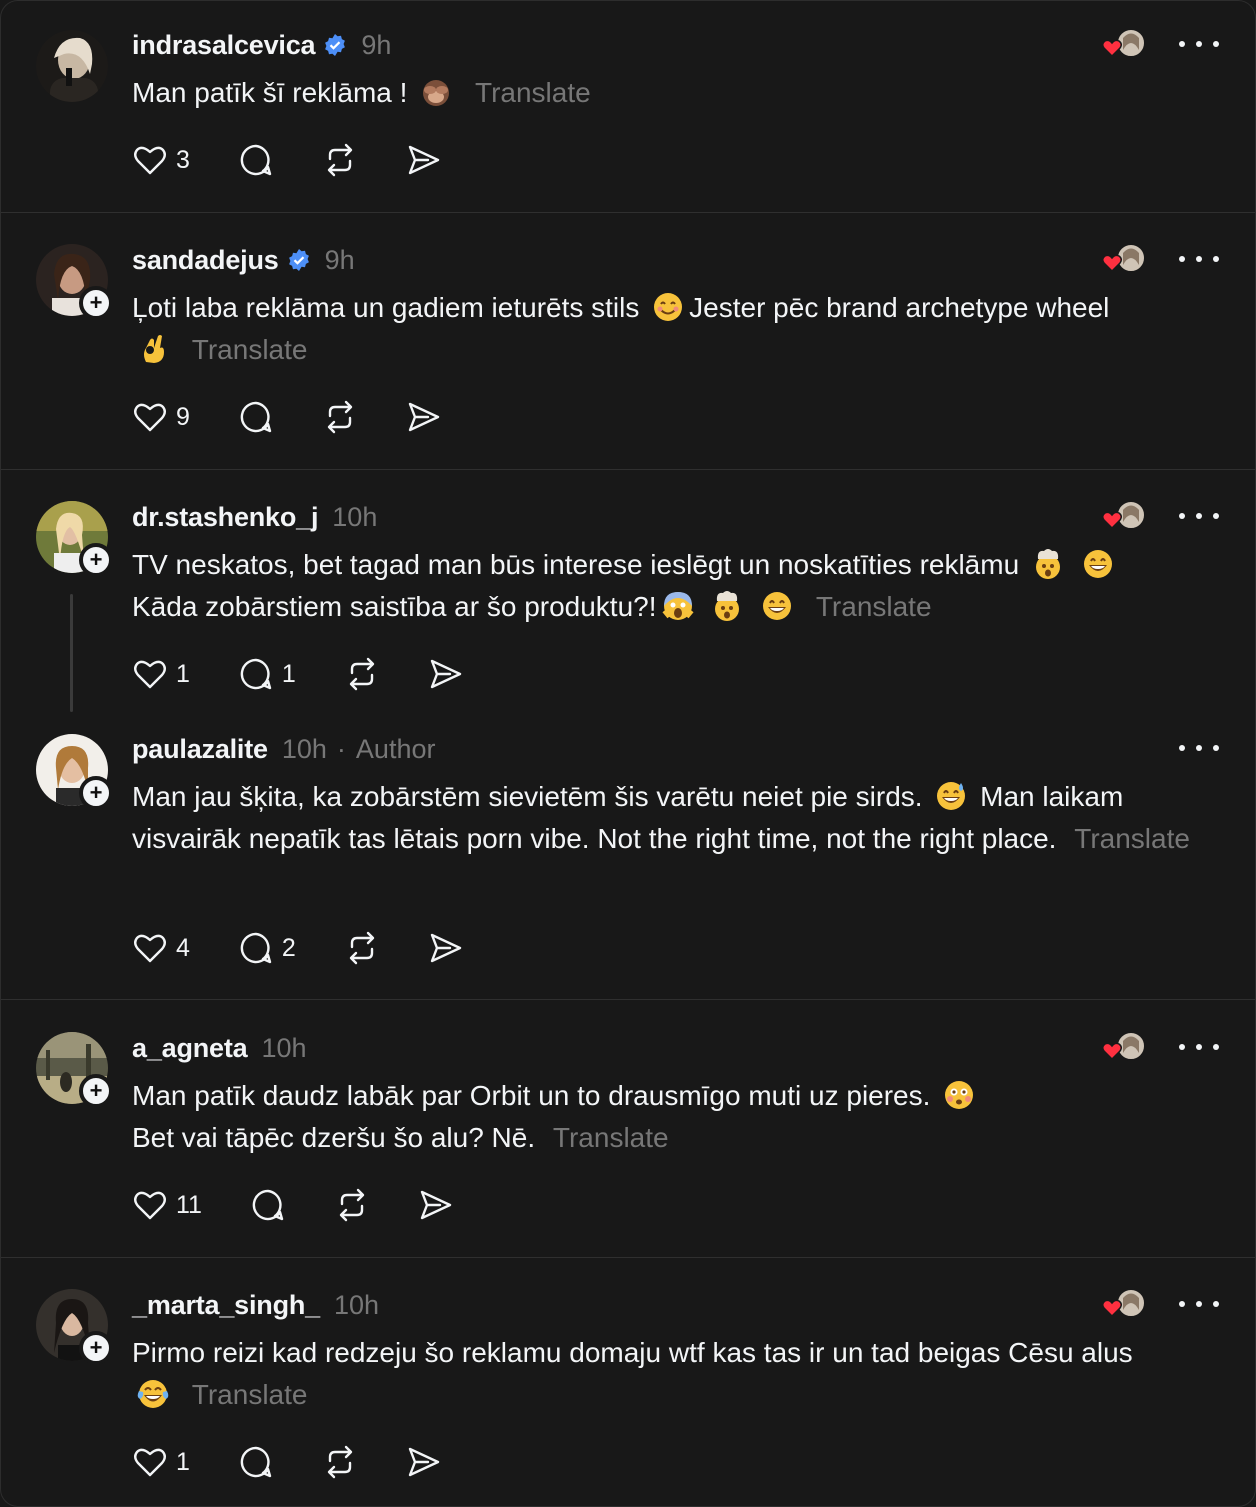 The height and width of the screenshot is (1507, 1256). I want to click on ok-hand-icon, so click(154, 349).